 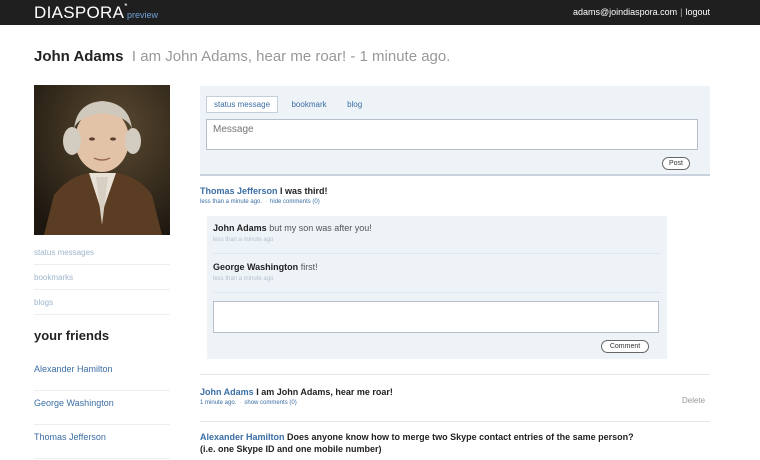 I want to click on post-author: Thomas Jefferson, so click(x=239, y=191).